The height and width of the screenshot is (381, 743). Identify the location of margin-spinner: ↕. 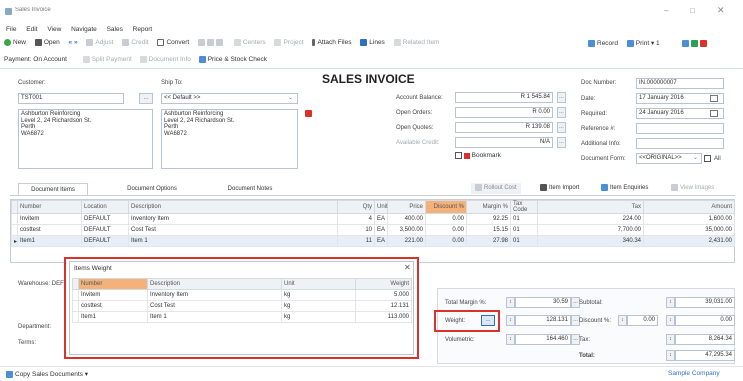
(510, 302).